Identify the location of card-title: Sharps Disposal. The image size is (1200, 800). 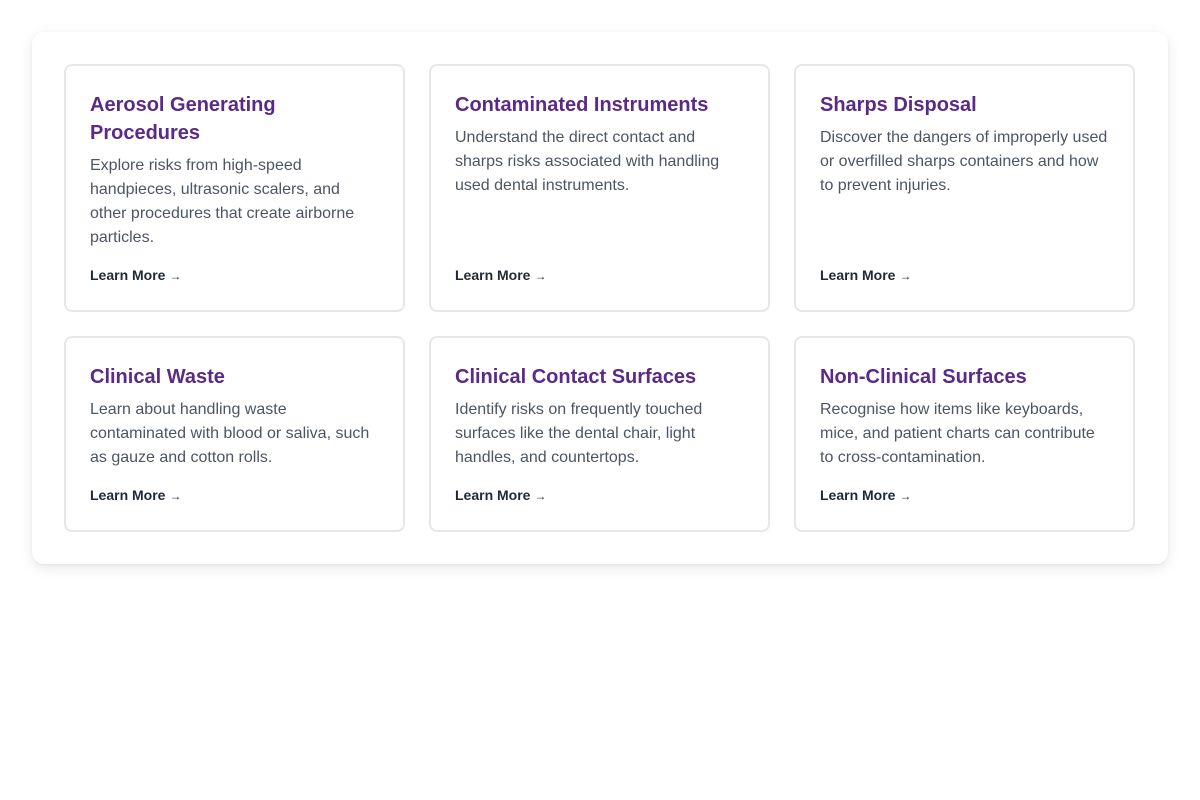
(898, 105).